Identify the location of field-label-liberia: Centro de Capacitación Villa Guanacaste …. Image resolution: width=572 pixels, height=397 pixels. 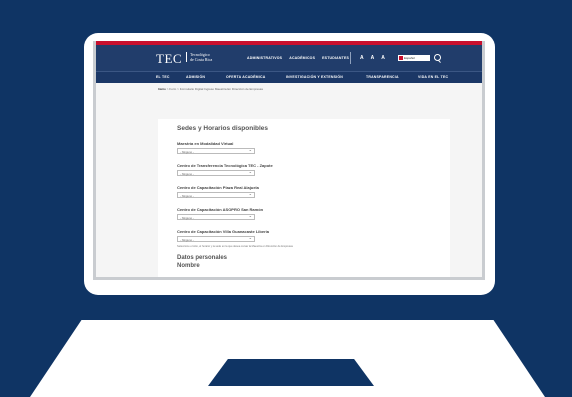
(223, 231).